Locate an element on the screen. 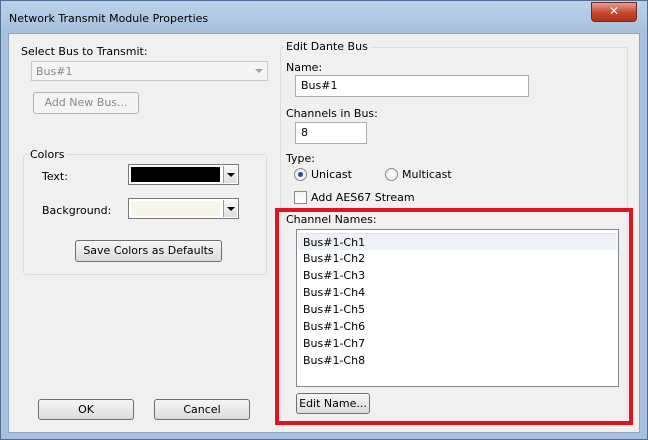 Image resolution: width=648 pixels, height=440 pixels. background-color-swatch is located at coordinates (175, 208).